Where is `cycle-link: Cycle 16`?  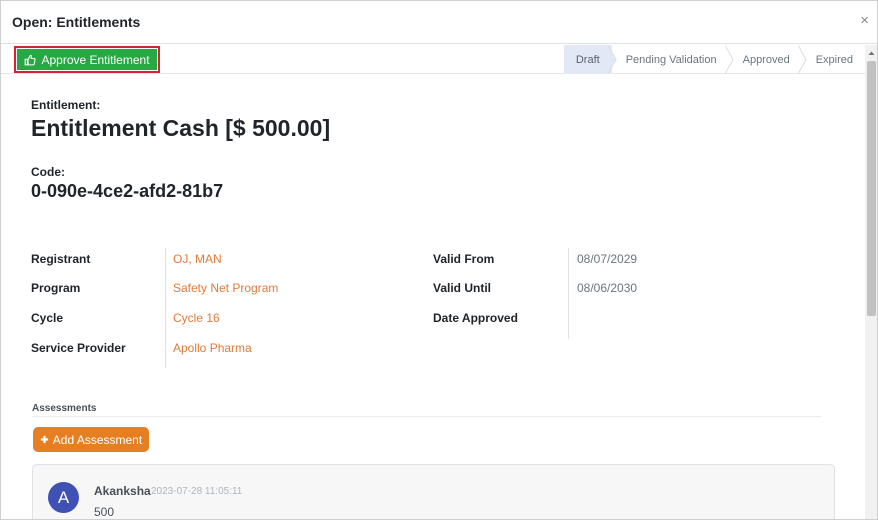
cycle-link: Cycle 16 is located at coordinates (196, 318).